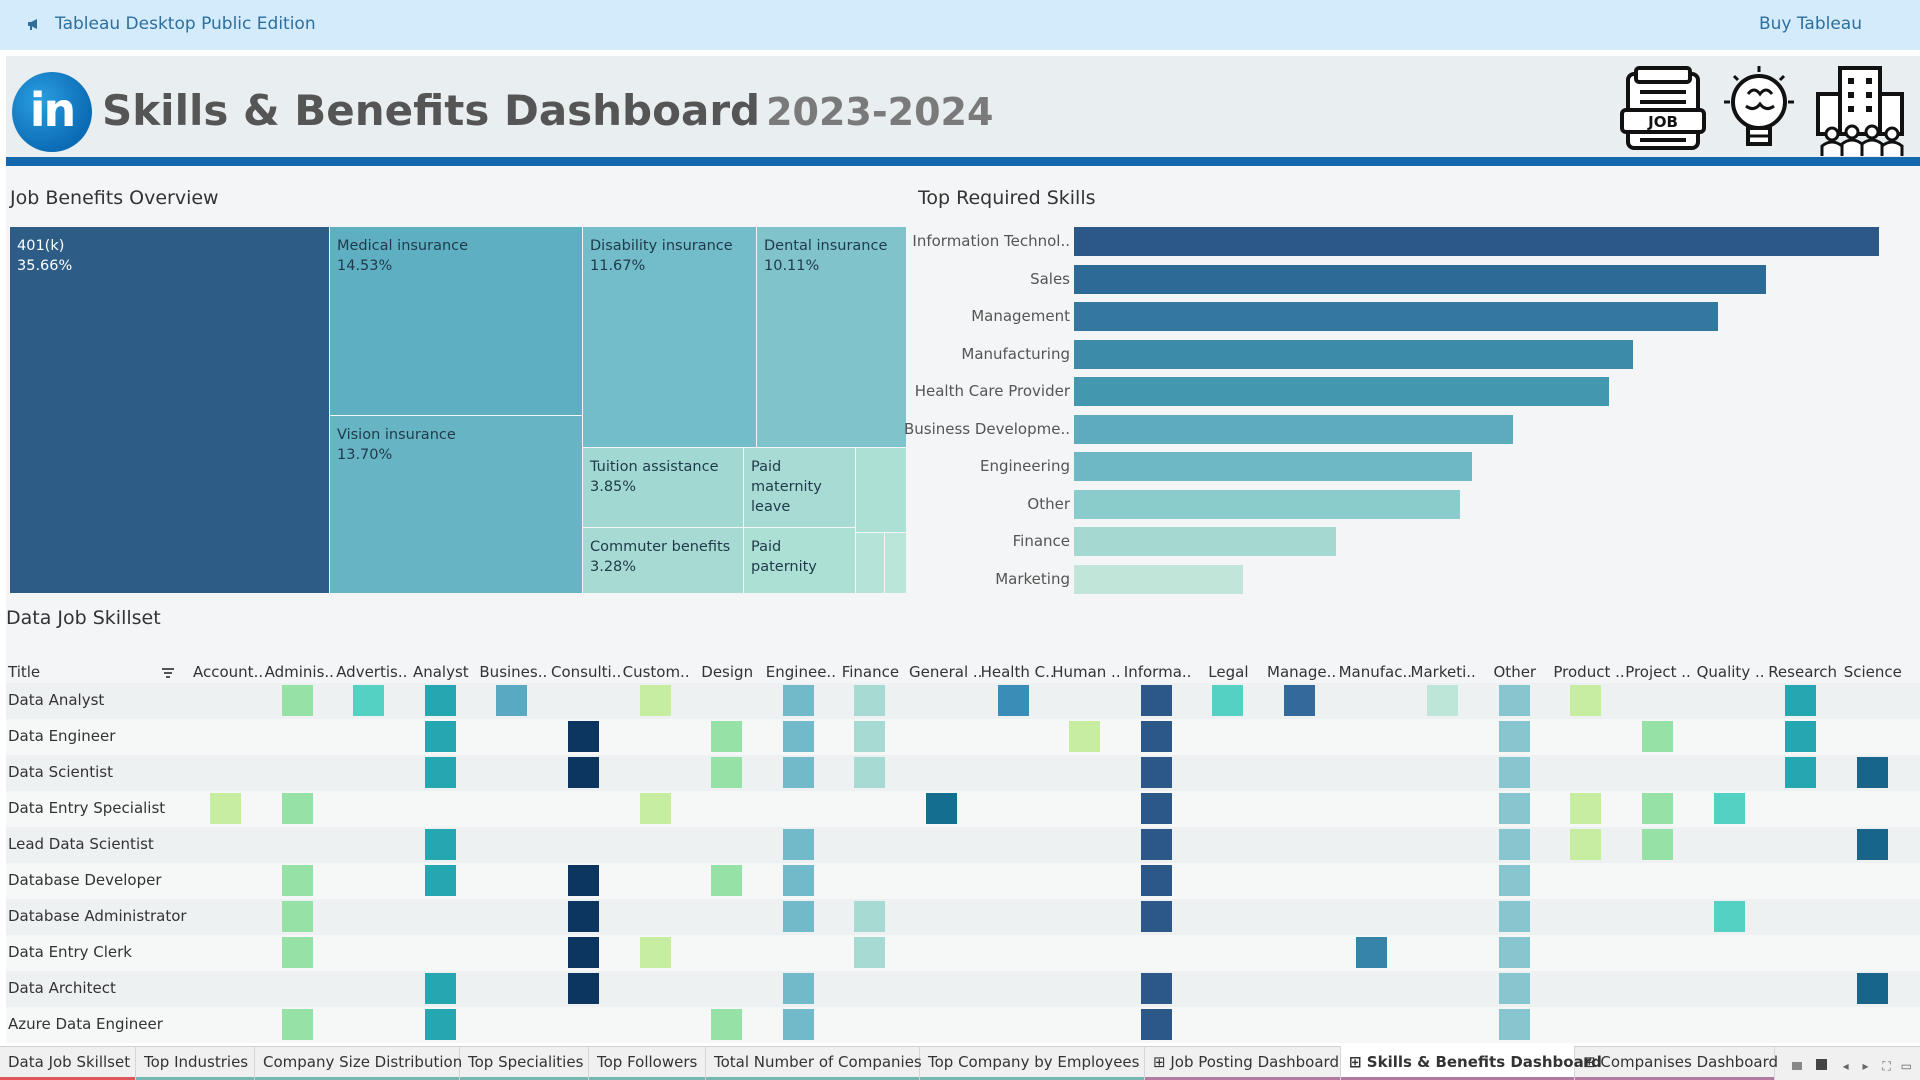 This screenshot has width=1920, height=1080. I want to click on fullscreen-icon: ⛶, so click(1886, 1066).